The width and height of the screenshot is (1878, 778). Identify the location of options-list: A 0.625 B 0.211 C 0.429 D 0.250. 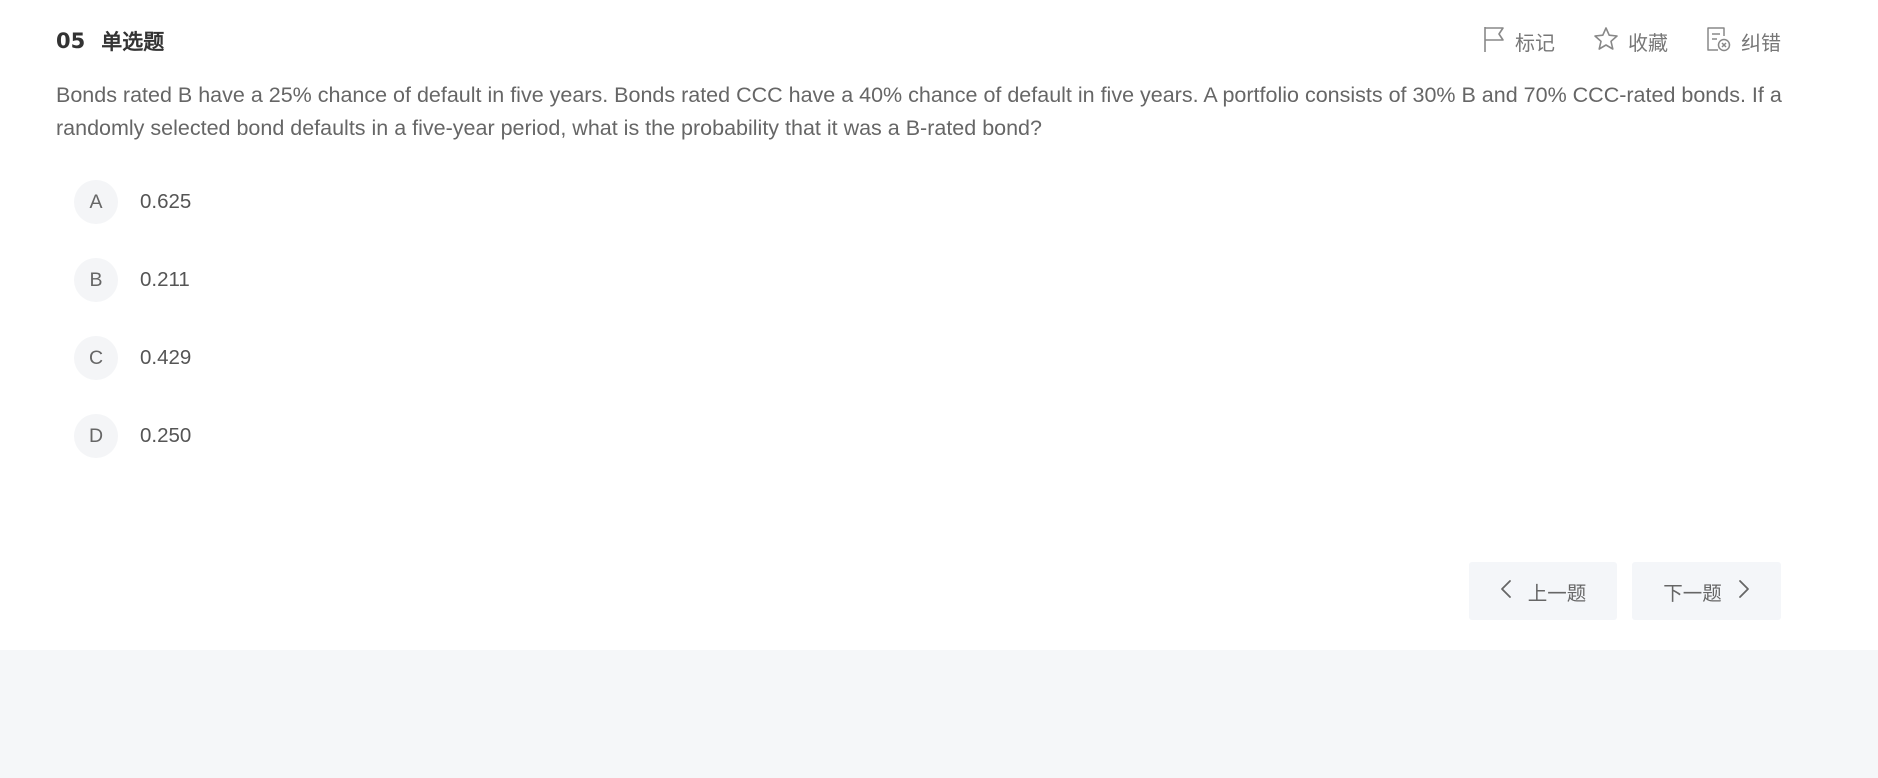
(132, 335).